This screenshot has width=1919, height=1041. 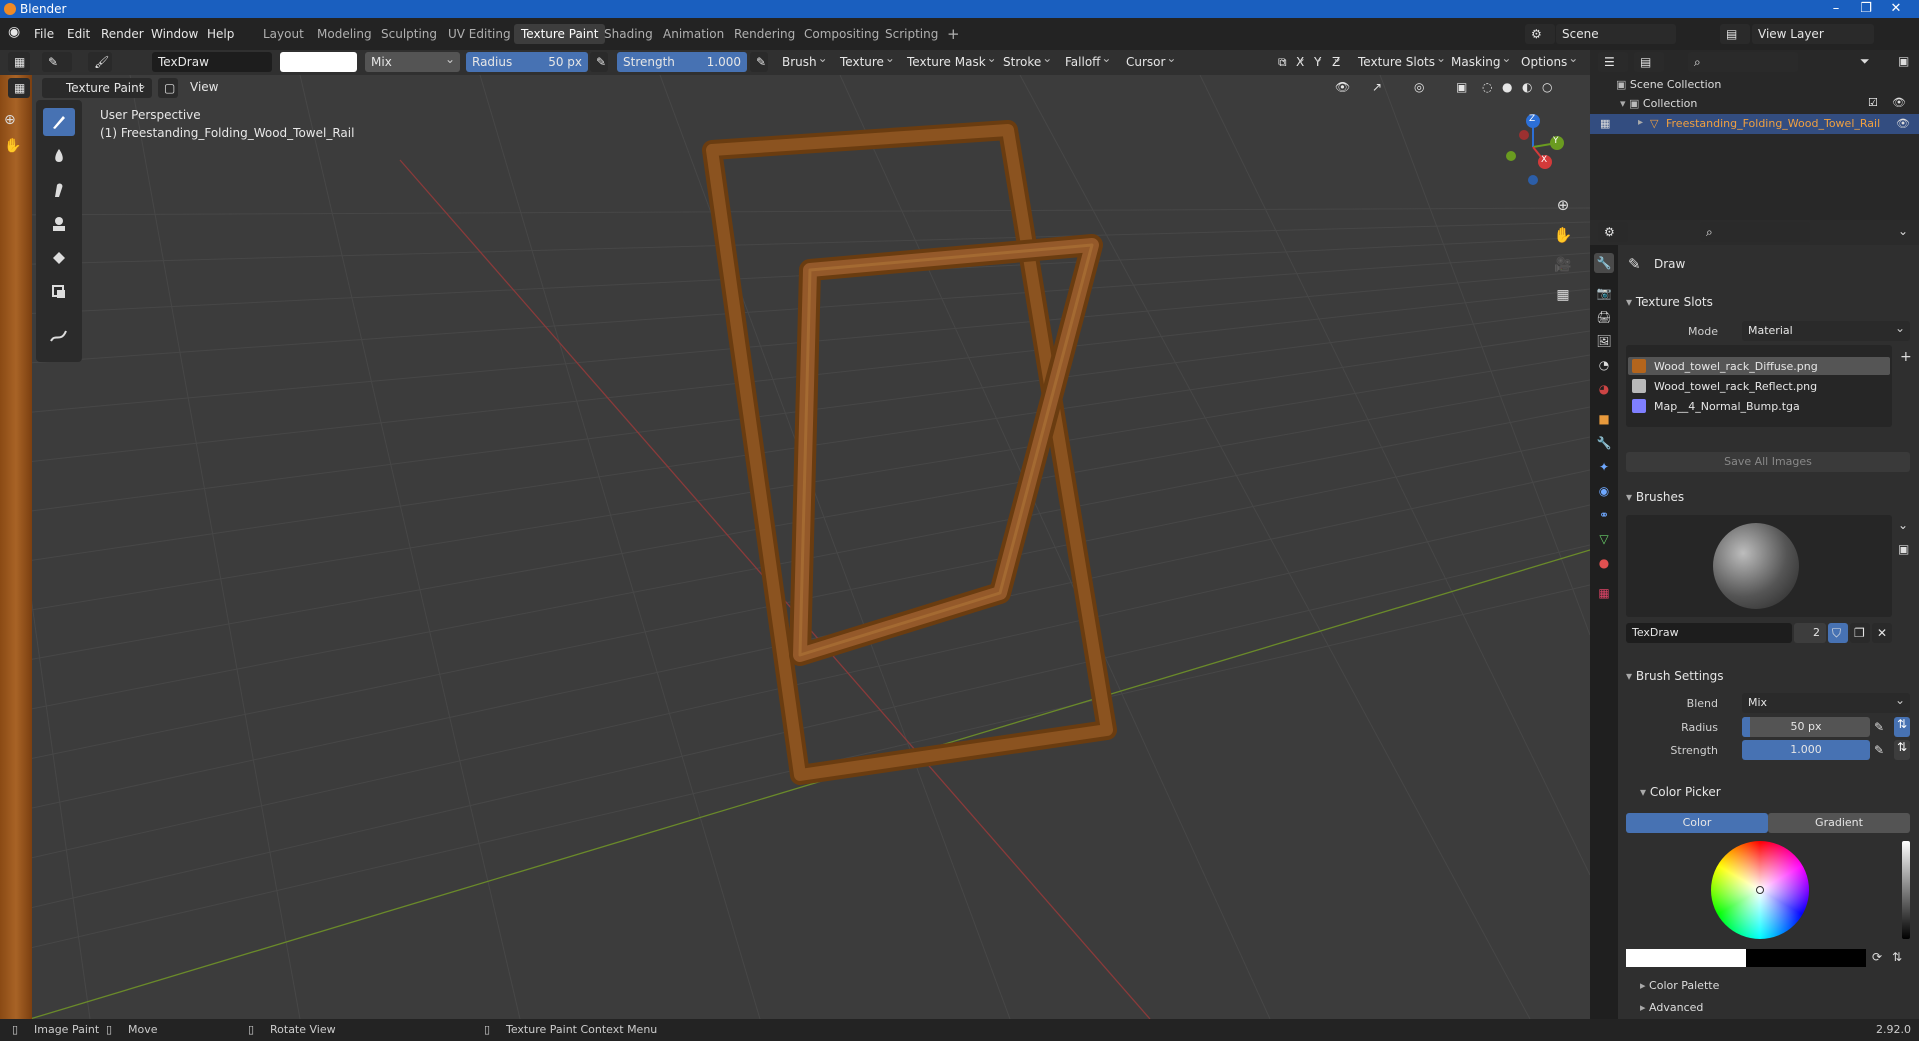 I want to click on zoom-side-icon: ⊕, so click(x=16, y=120).